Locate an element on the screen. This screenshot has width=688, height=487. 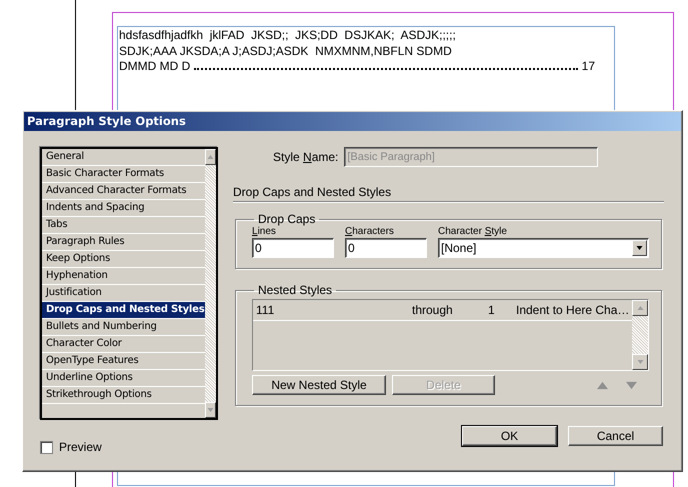
dialog-title: Paragraph Style Options is located at coordinates (352, 121).